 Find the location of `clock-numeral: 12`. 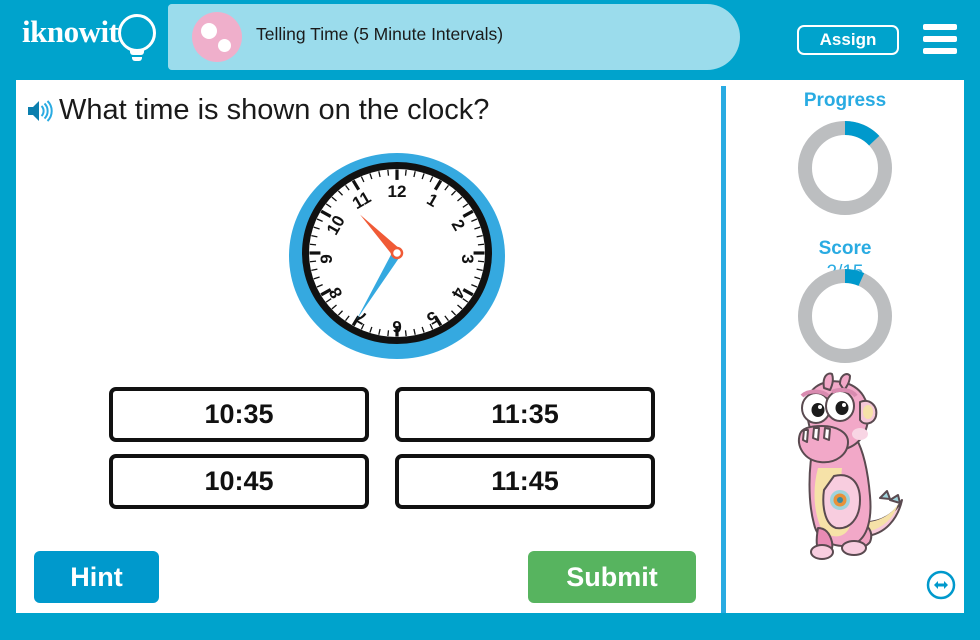

clock-numeral: 12 is located at coordinates (397, 191).